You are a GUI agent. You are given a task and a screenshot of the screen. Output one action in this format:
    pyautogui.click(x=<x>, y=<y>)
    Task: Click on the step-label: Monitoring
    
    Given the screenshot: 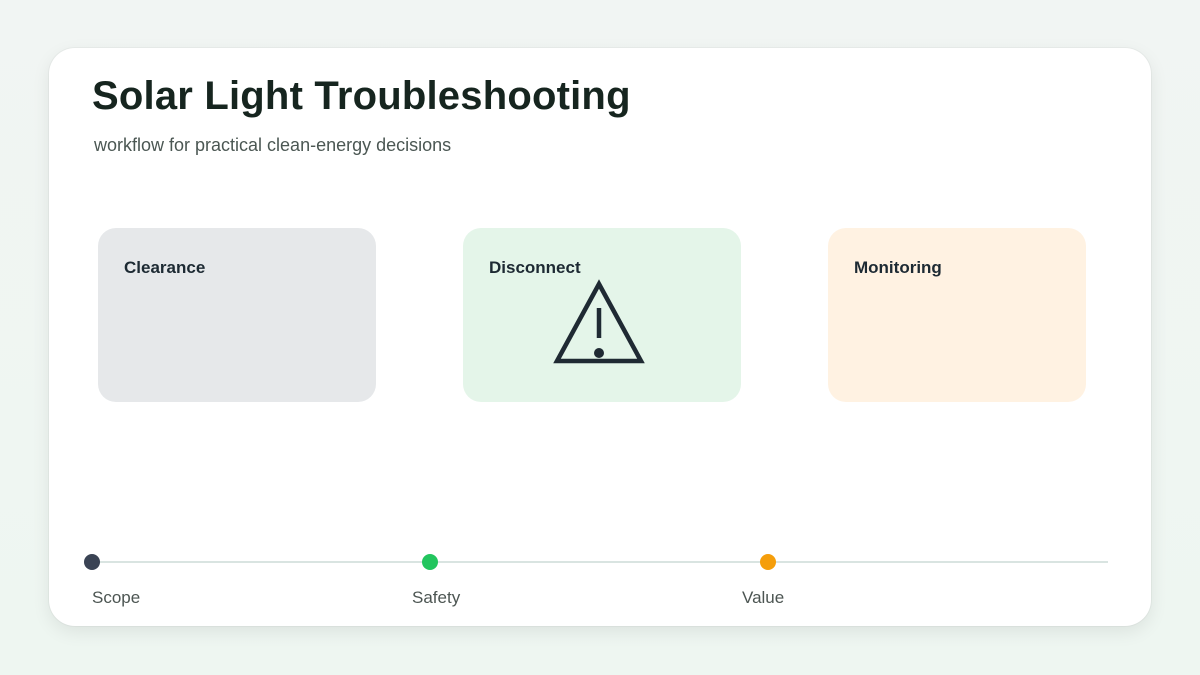 What is the action you would take?
    pyautogui.click(x=898, y=267)
    